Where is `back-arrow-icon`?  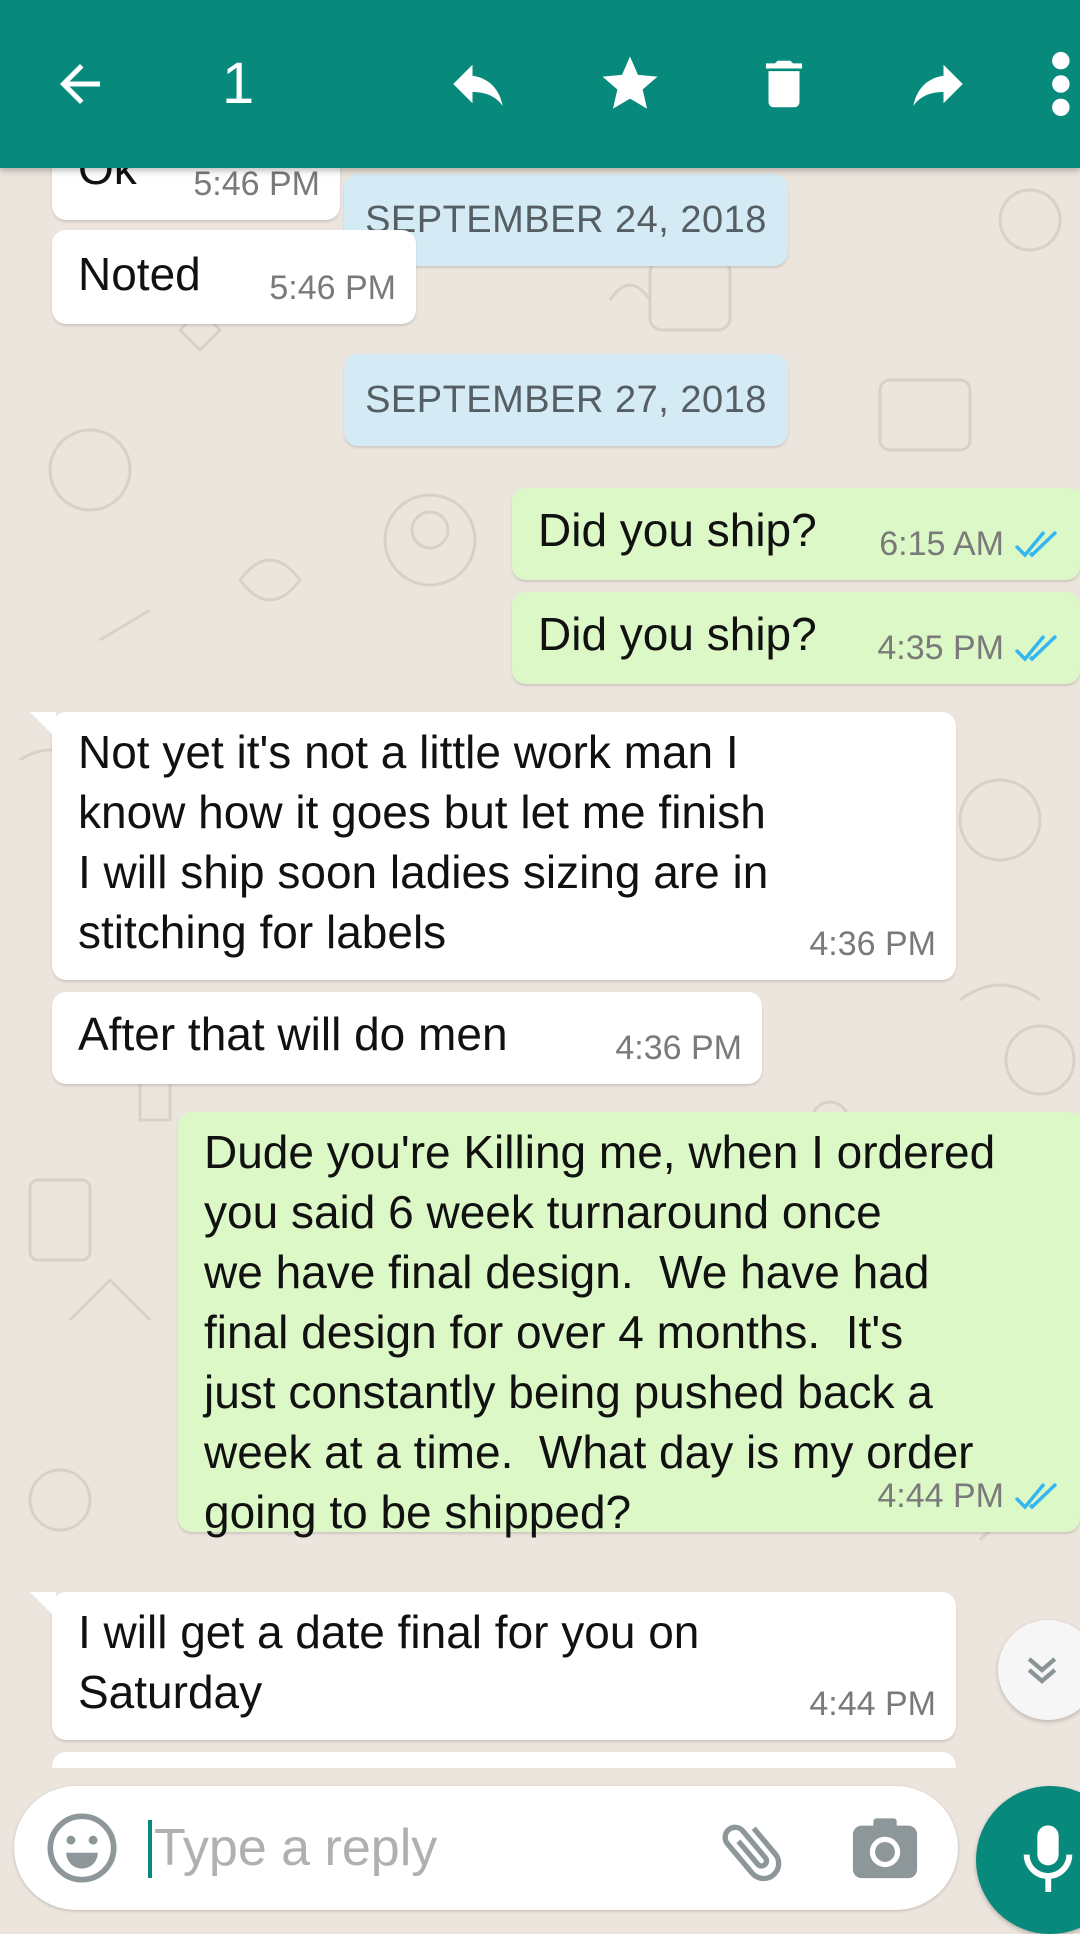
back-arrow-icon is located at coordinates (80, 84).